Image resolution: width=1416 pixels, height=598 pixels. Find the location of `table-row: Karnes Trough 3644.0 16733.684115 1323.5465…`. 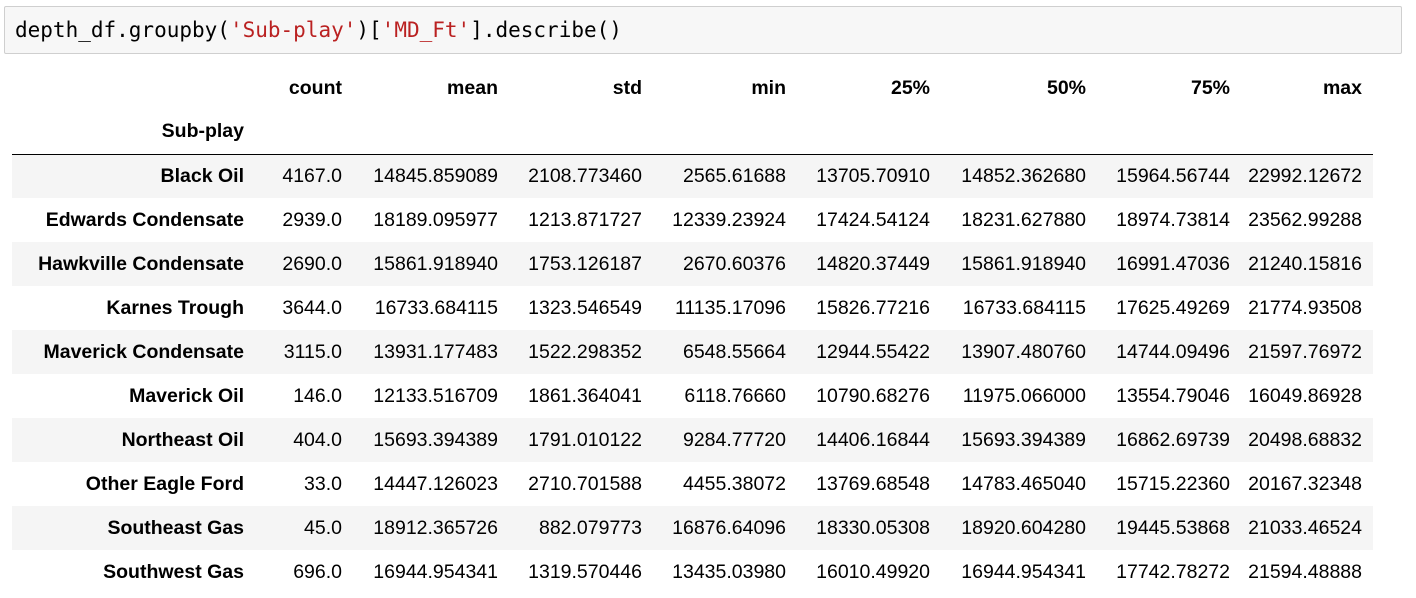

table-row: Karnes Trough 3644.0 16733.684115 1323.5465… is located at coordinates (692, 308).